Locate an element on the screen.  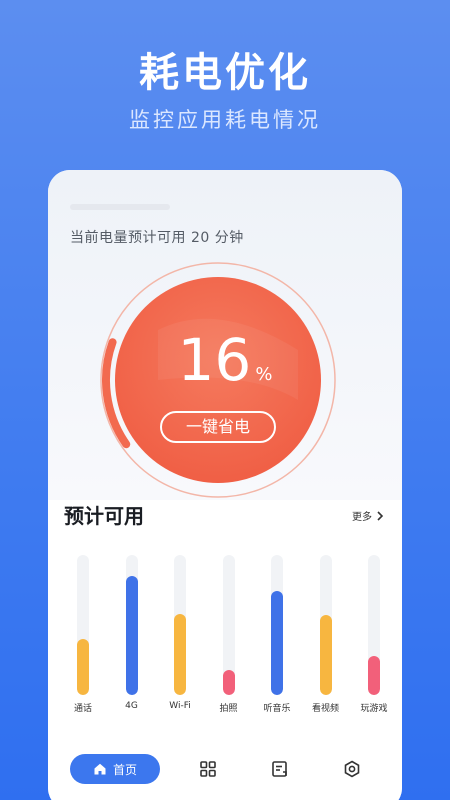
document-icon is located at coordinates (280, 769).